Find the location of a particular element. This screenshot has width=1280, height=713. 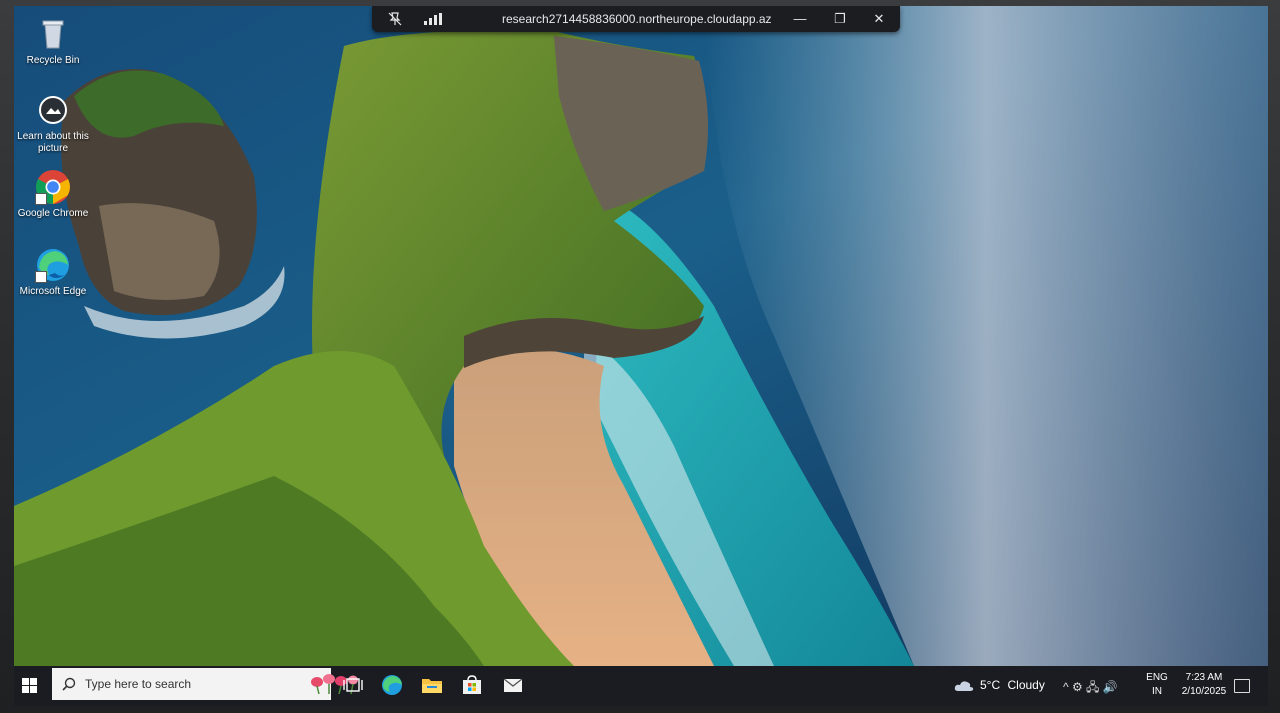

desktop-icon-recycle-bin: Recycle Bin is located at coordinates (53, 41).